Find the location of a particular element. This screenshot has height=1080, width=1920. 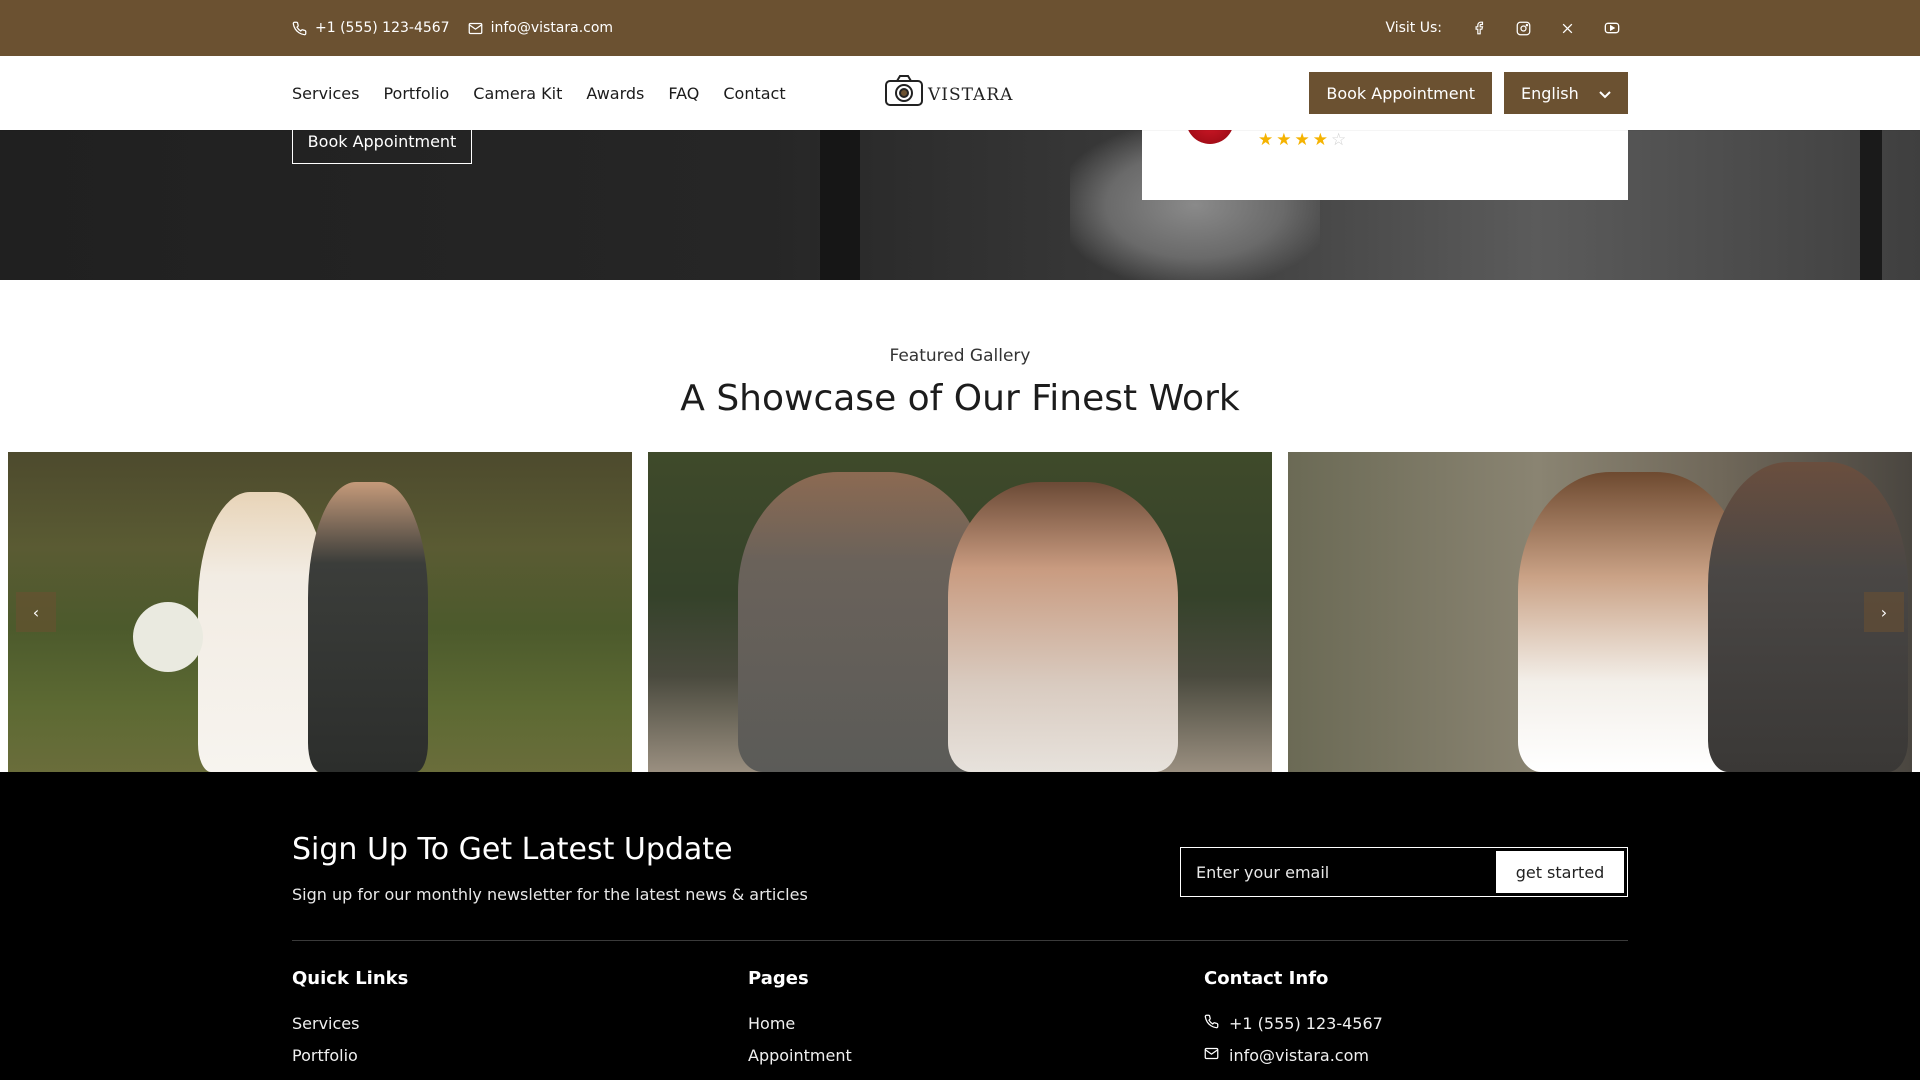

photo-figure-groom is located at coordinates (368, 627).